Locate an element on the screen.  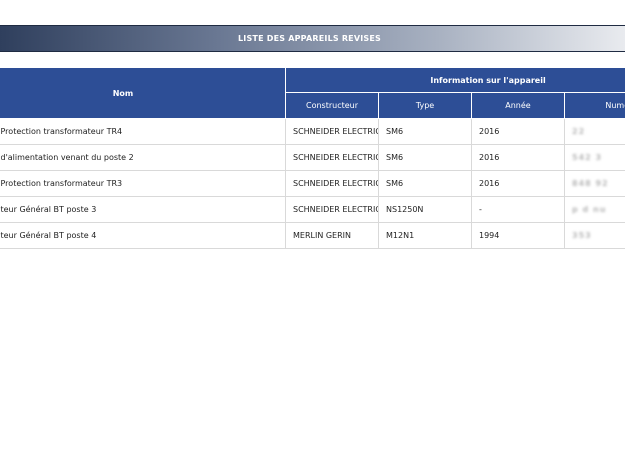
column-header-type: Type is located at coordinates (425, 105).